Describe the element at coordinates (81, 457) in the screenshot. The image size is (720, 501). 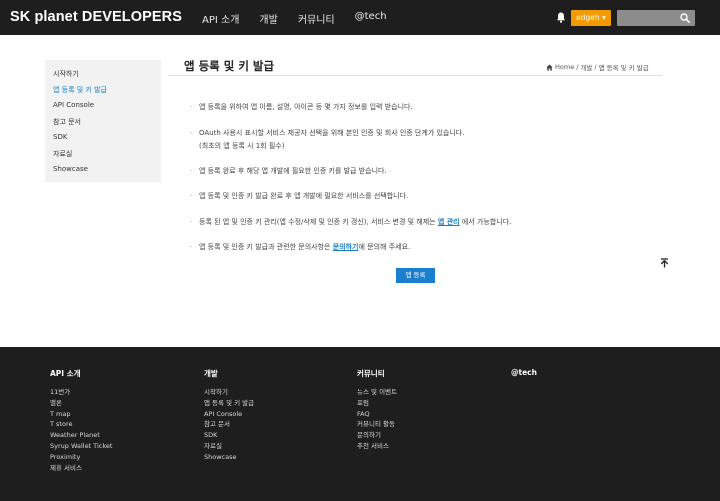
I see `footer-link: Proximity` at that location.